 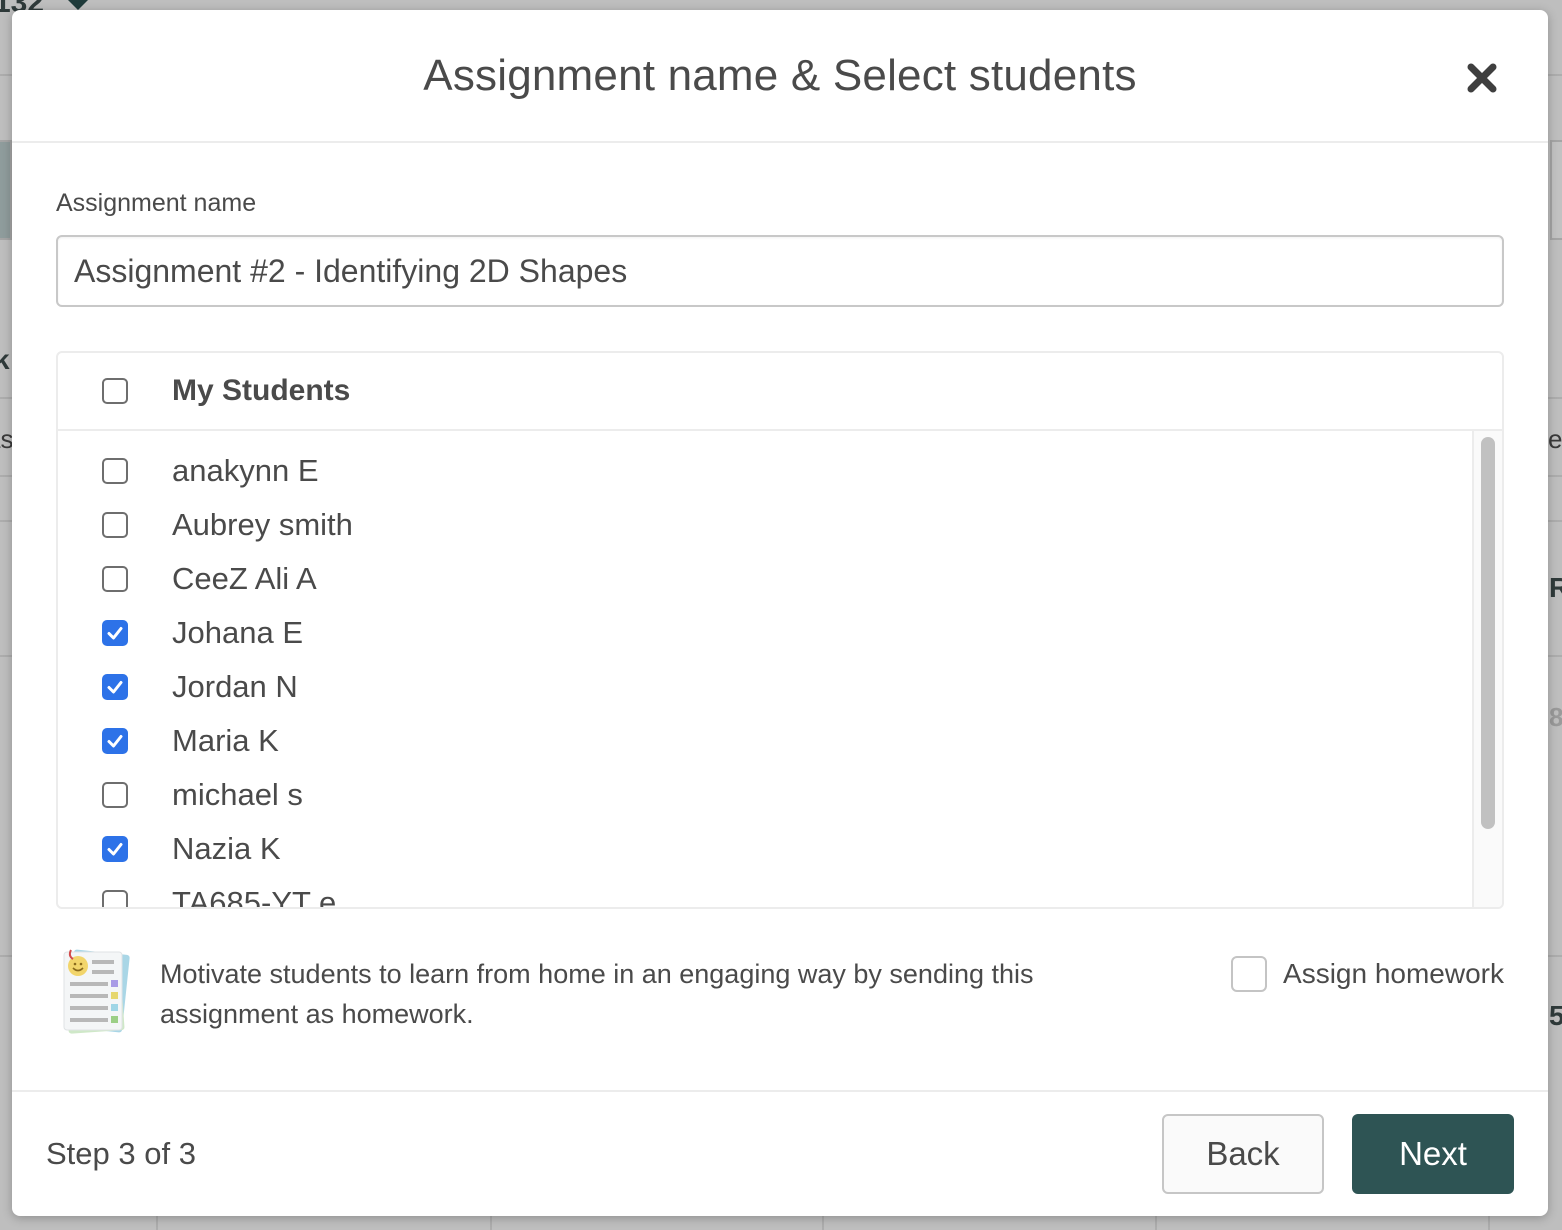 I want to click on close-icon, so click(x=1482, y=78).